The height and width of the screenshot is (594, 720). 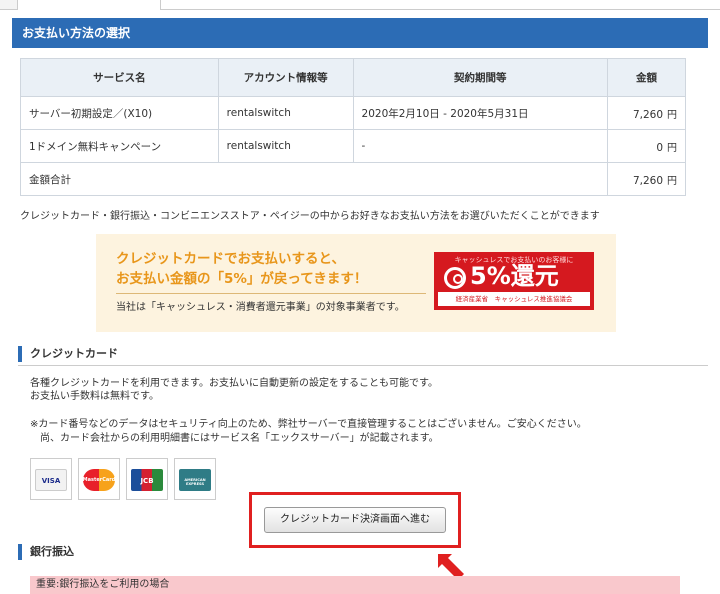 I want to click on visa-card-icon: VISA, so click(x=51, y=479).